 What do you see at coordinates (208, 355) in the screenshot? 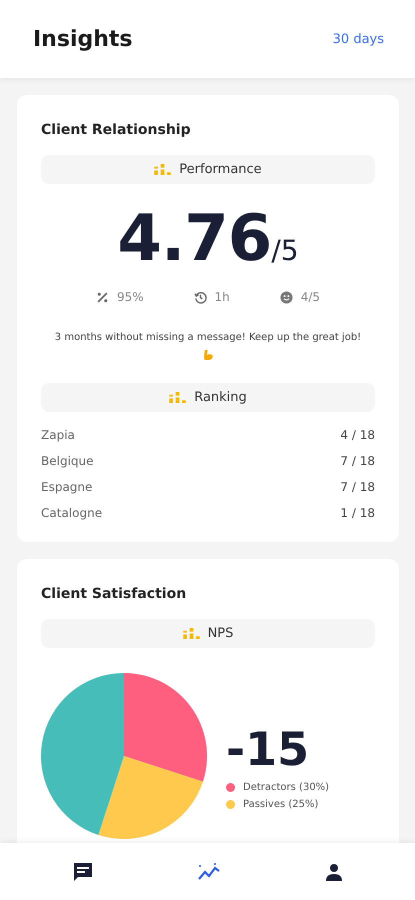
I see `flexed-arm-icon` at bounding box center [208, 355].